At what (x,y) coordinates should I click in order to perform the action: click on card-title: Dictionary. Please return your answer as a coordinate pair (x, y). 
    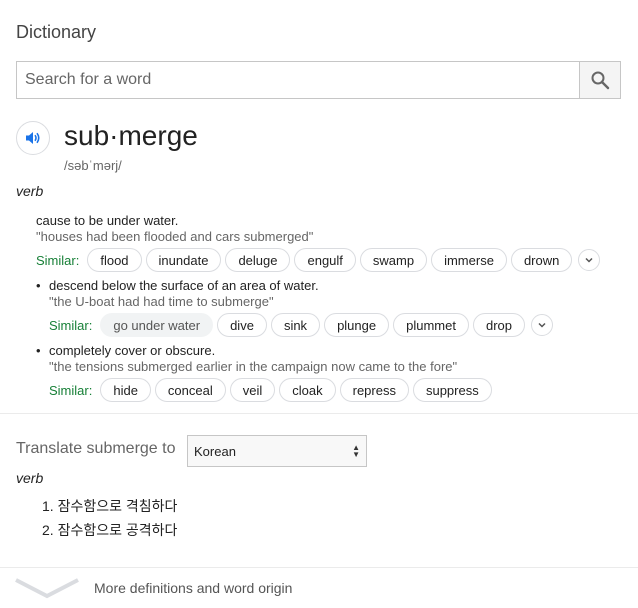
    Looking at the image, I should click on (56, 32).